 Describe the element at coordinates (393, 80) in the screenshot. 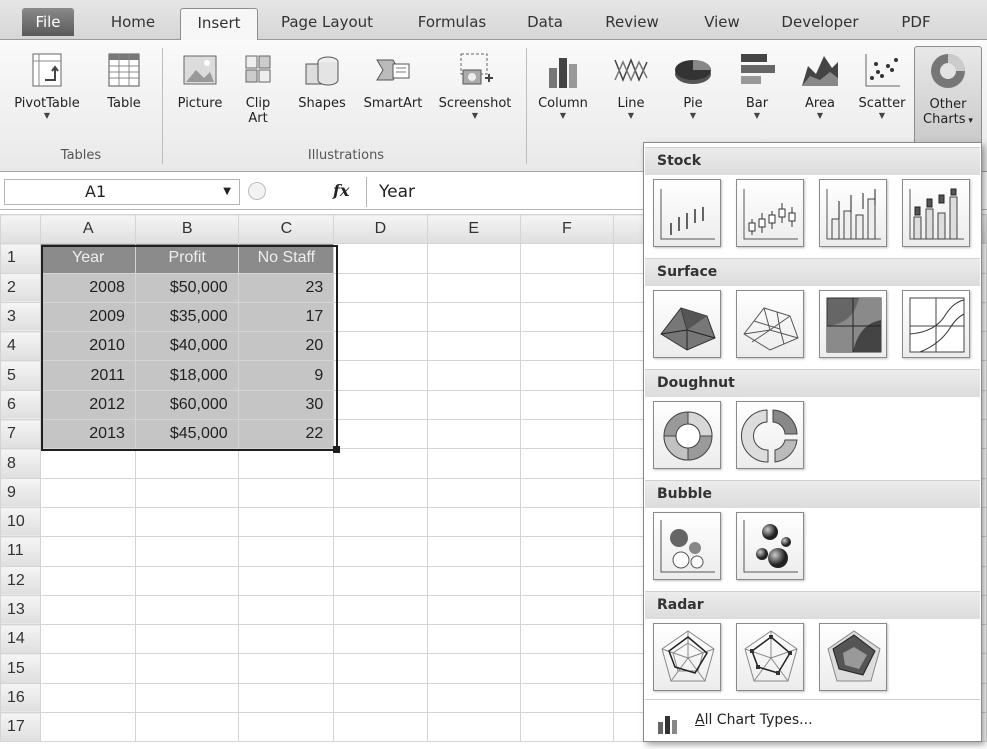

I see `smartart-button: SmartArt` at that location.